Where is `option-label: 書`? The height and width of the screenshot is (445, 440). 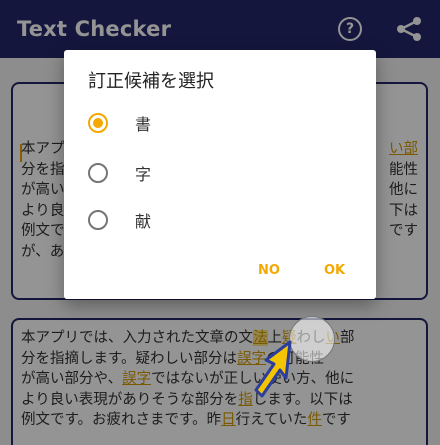
option-label: 書 is located at coordinates (143, 124).